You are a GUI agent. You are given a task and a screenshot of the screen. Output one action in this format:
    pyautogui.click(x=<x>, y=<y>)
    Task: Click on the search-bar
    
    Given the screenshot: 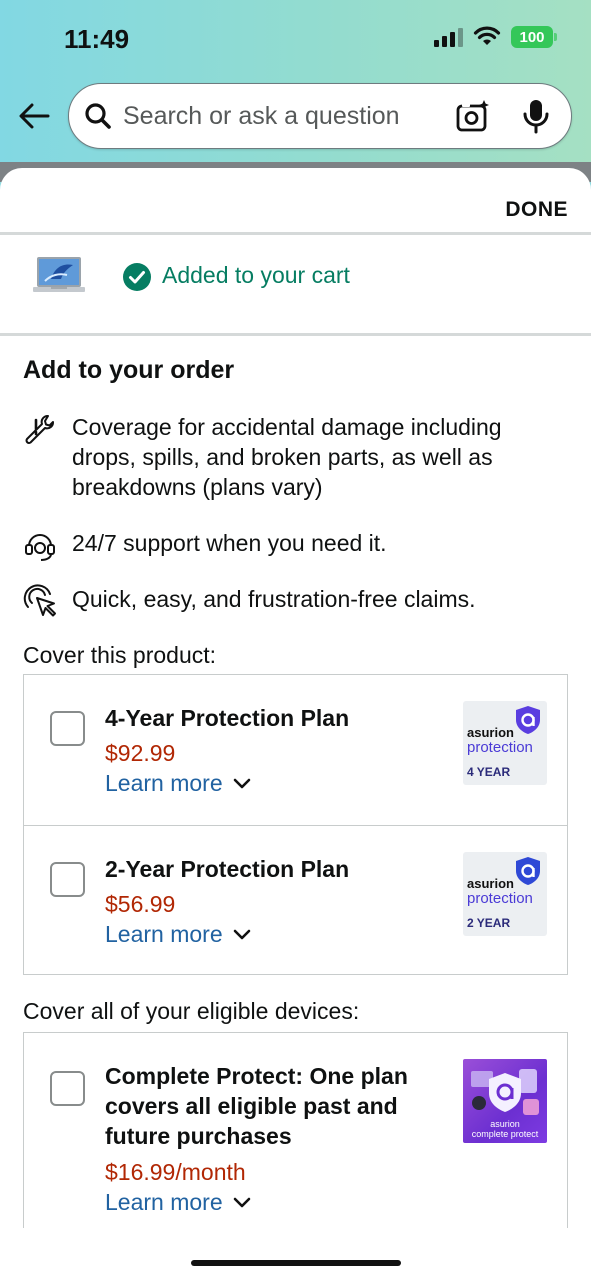 What is the action you would take?
    pyautogui.click(x=320, y=116)
    